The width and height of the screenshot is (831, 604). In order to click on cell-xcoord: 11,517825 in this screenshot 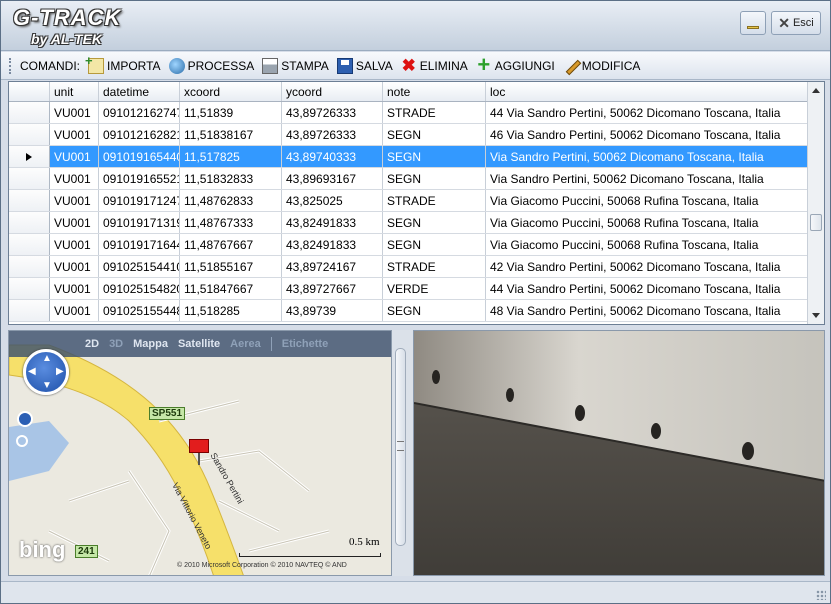, I will do `click(231, 156)`.